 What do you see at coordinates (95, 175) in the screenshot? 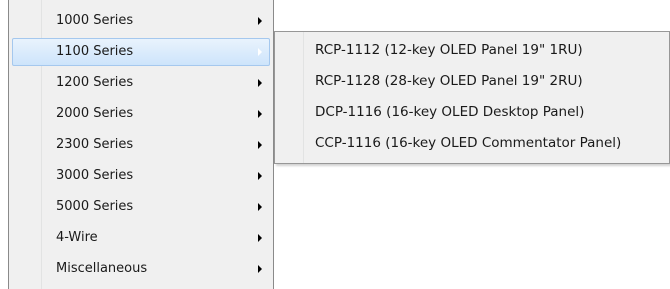
I see `menu-item-label: 3000 Series` at bounding box center [95, 175].